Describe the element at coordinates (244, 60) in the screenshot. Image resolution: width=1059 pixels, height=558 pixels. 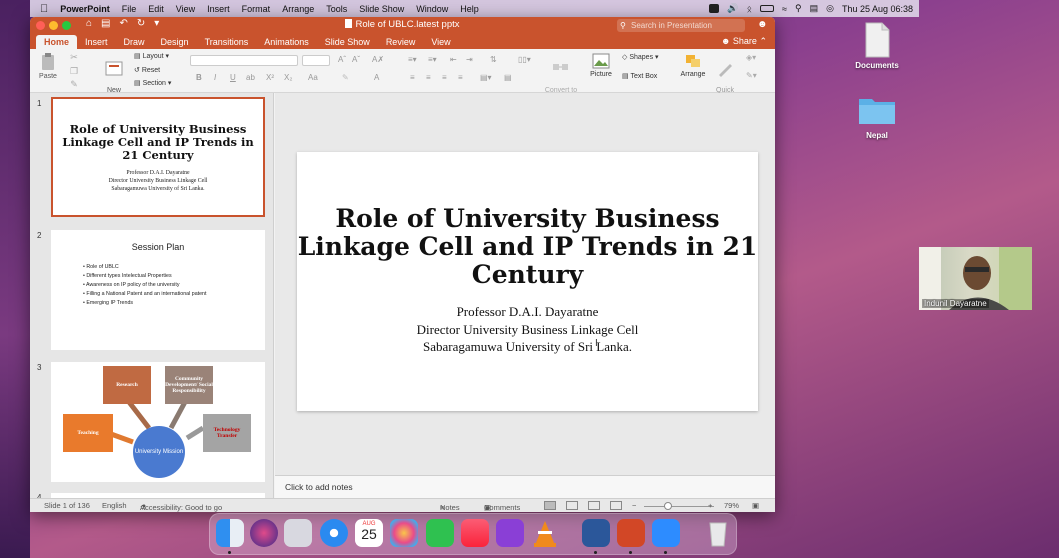
I see `font-name-field` at that location.